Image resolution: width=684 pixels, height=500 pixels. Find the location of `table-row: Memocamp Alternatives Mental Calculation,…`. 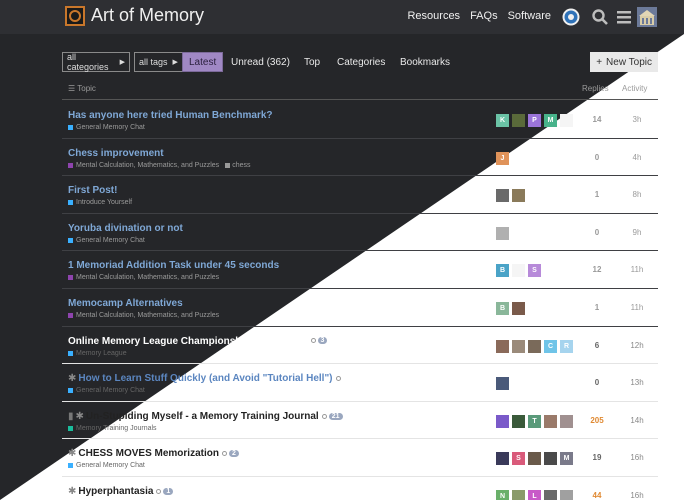

table-row: Memocamp Alternatives Mental Calculation,… is located at coordinates (360, 308).